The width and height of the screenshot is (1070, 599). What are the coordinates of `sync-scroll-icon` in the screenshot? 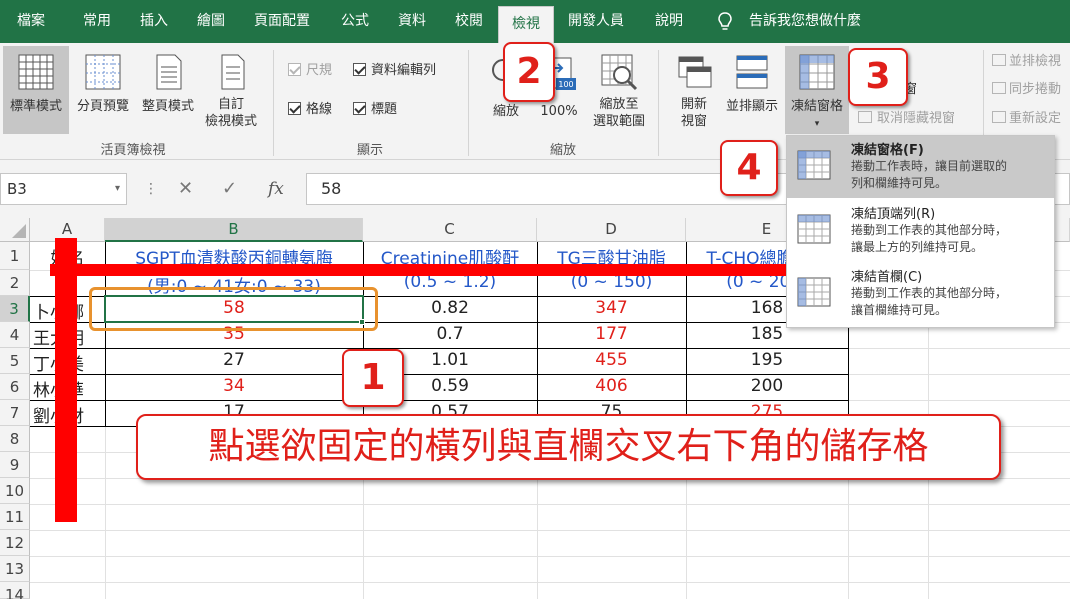 It's located at (999, 88).